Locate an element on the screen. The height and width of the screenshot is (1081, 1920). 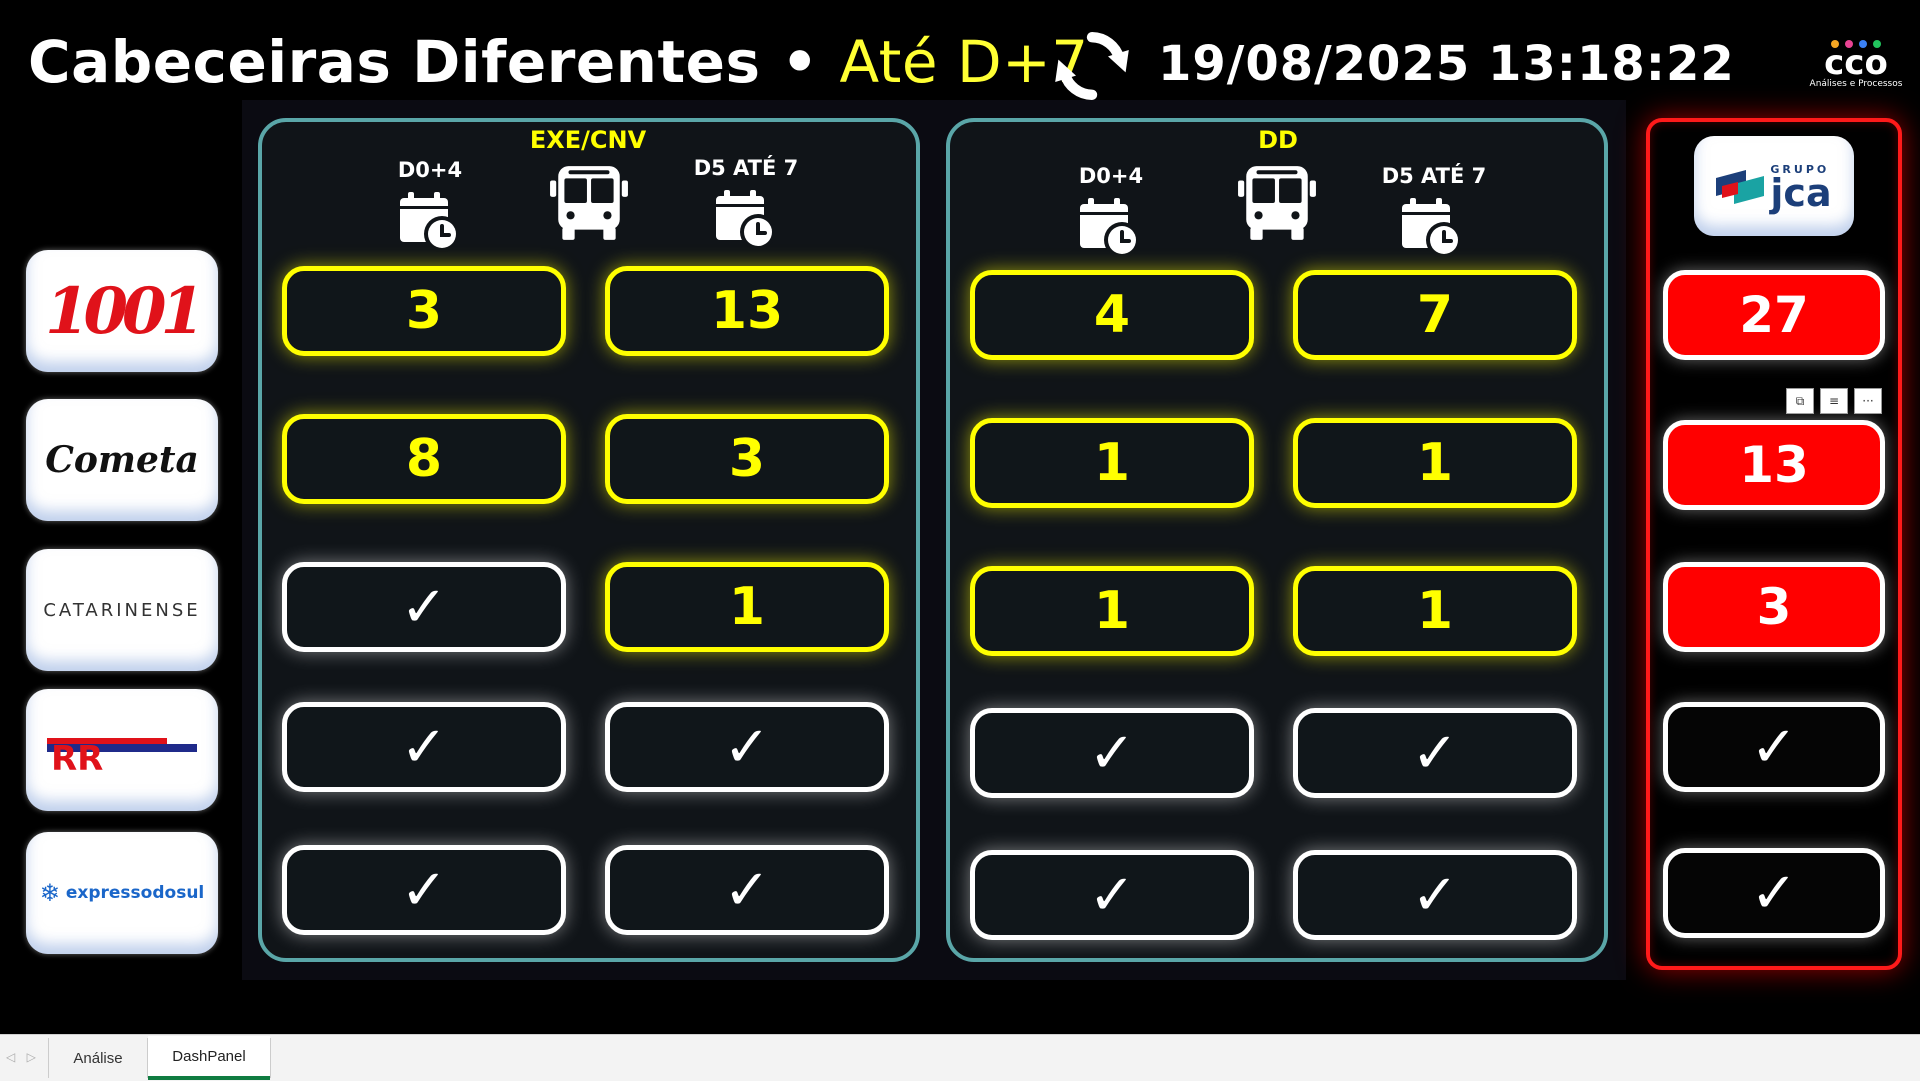
panel-dd-col1-label: D0+4 is located at coordinates (1111, 176).